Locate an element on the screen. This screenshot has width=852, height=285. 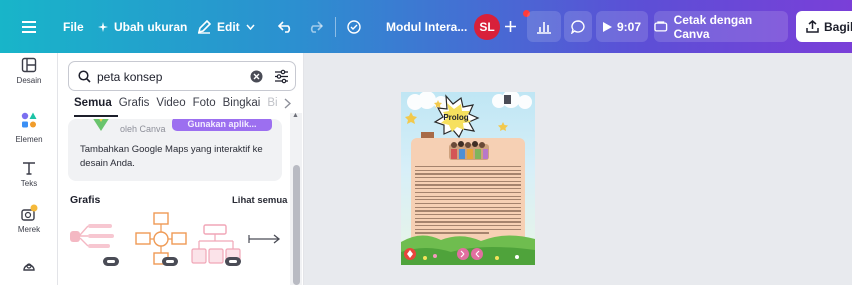
print-with-canva-button: Cetak dengan Canva is located at coordinates (721, 26).